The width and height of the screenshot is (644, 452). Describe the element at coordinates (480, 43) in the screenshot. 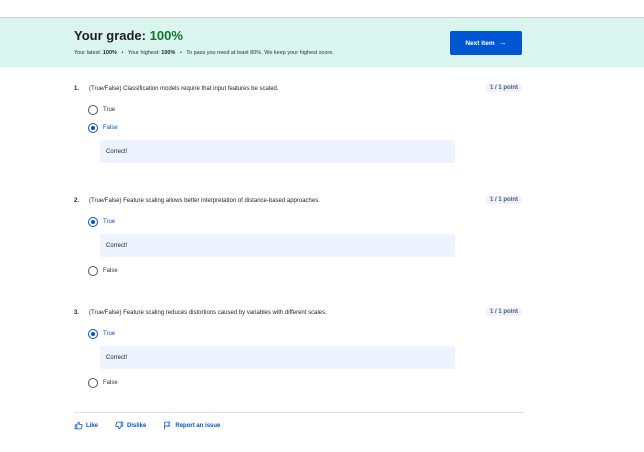

I see `next-item-label: Next item` at that location.